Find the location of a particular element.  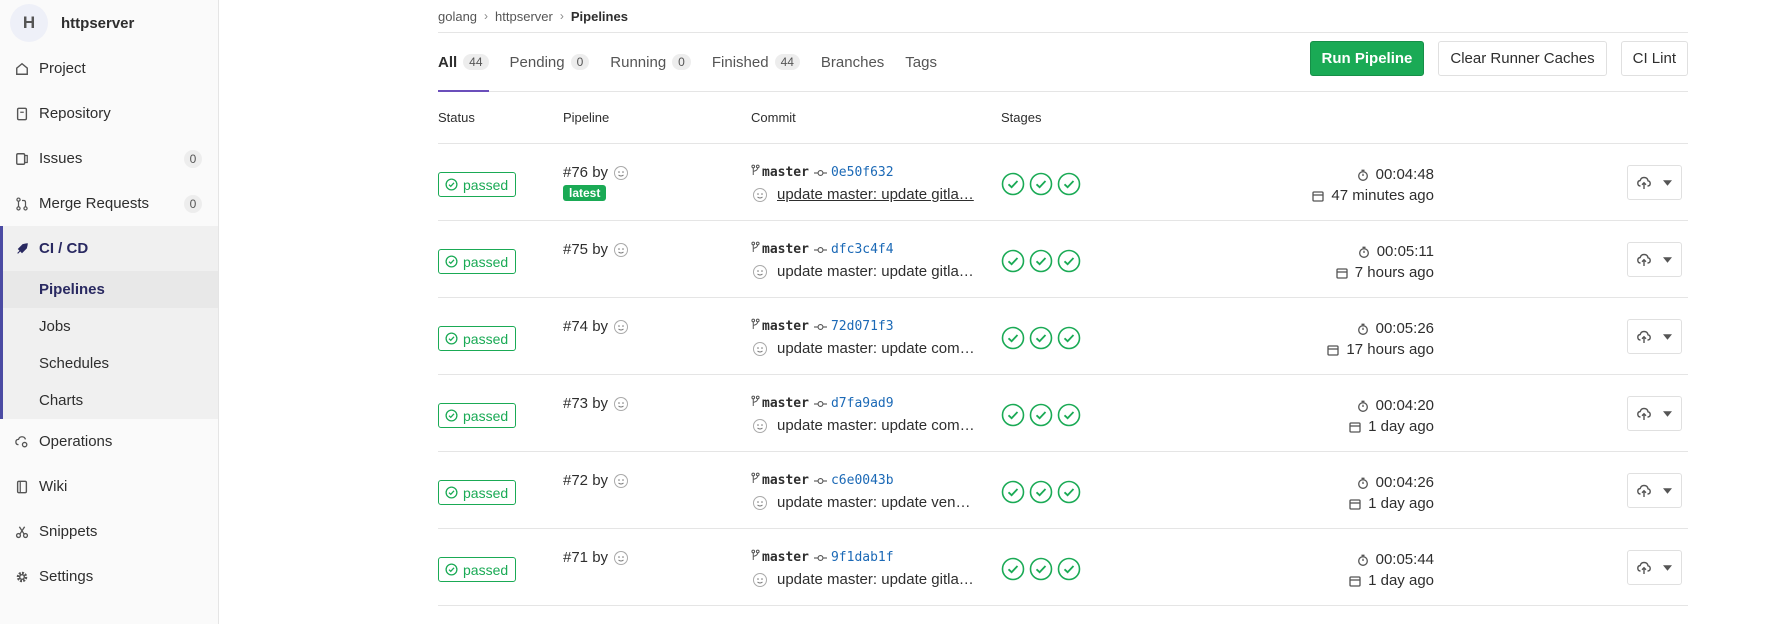

pipeline-stages is located at coordinates (1043, 569).